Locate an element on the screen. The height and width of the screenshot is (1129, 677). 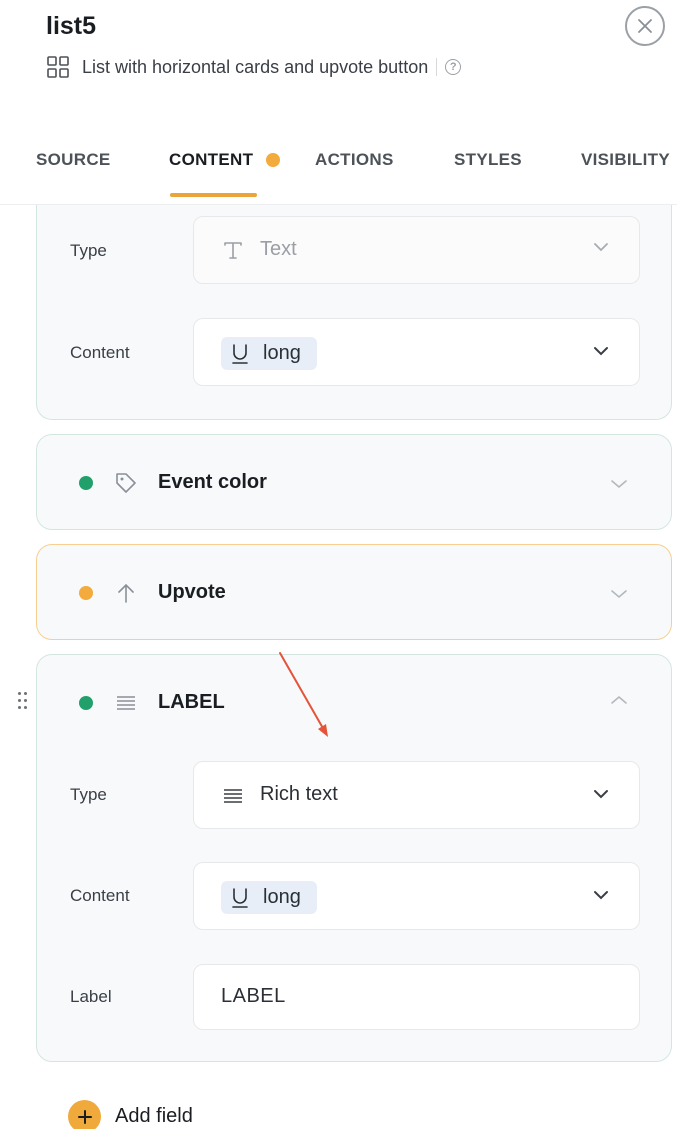
tab-bar: SOURCE CONTENT ACTIONS STYLES VISIBILITY is located at coordinates (338, 165).